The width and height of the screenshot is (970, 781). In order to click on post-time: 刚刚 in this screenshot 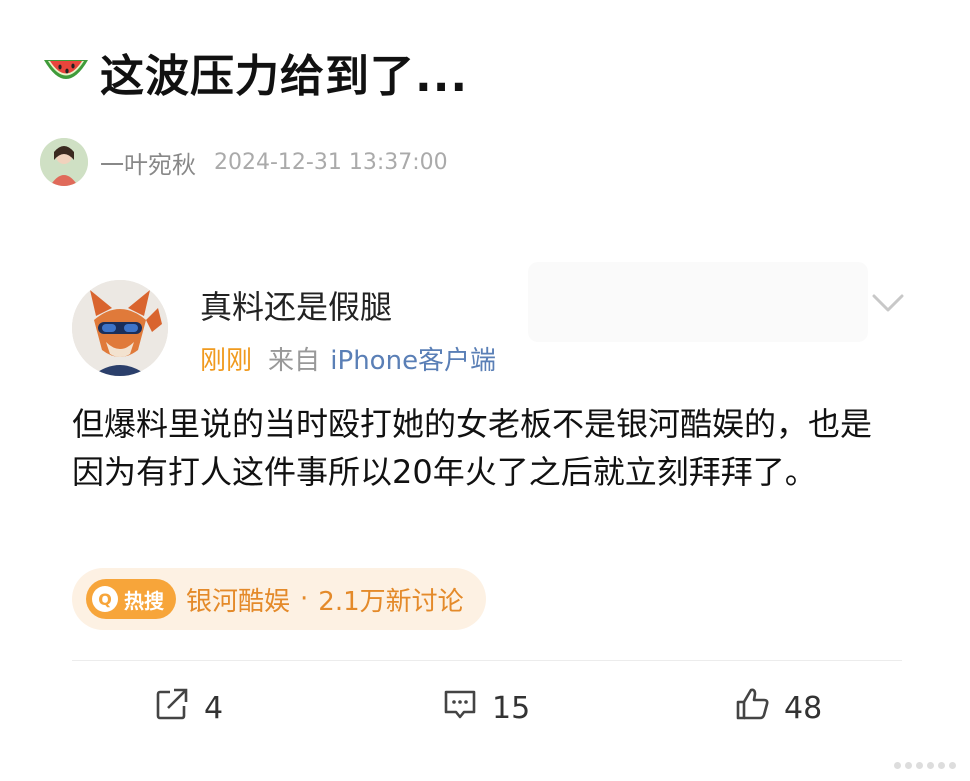, I will do `click(226, 361)`.